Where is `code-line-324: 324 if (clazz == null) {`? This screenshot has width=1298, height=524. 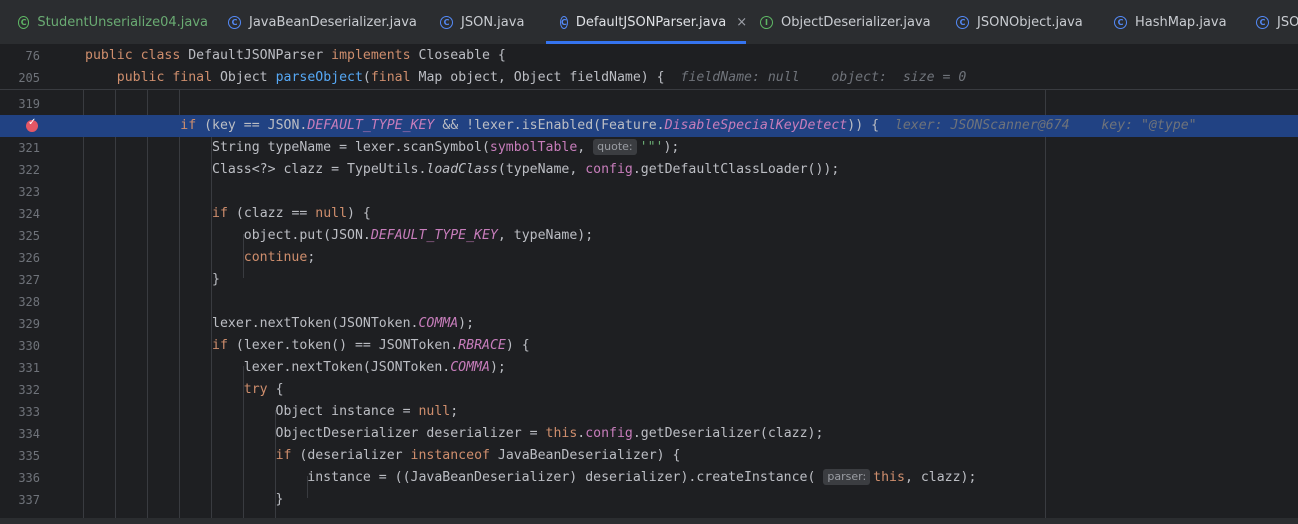 code-line-324: 324 if (clazz == null) { is located at coordinates (649, 214).